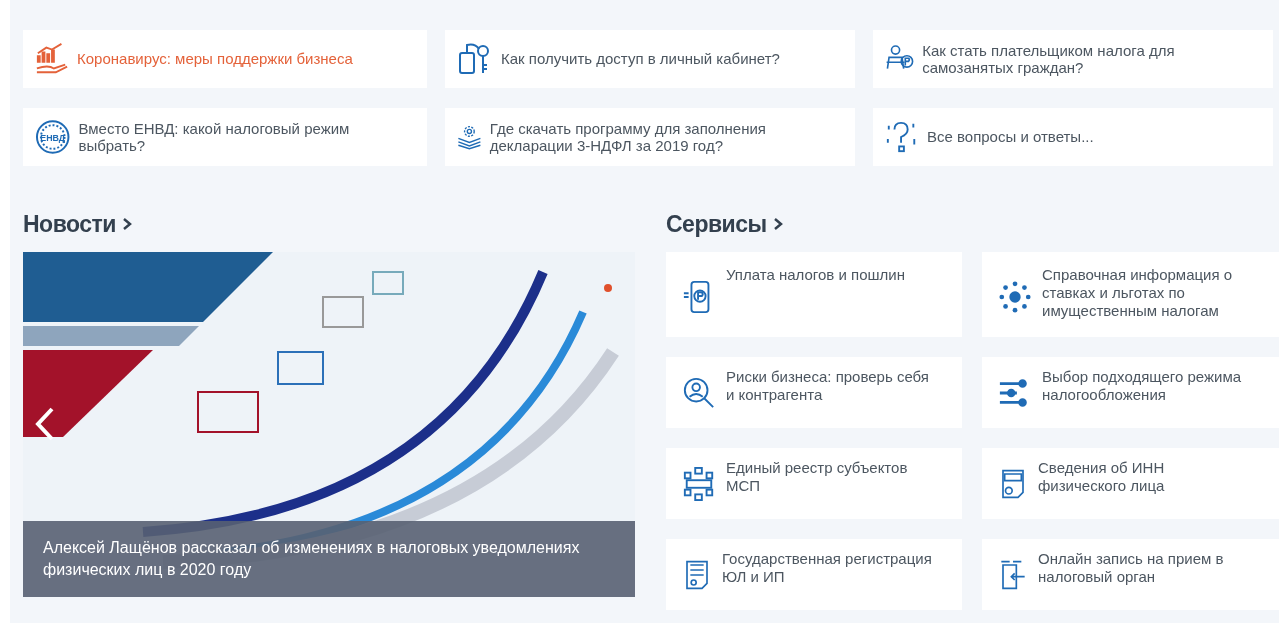 The width and height of the screenshot is (1279, 623). I want to click on emblem-dots-icon, so click(1015, 296).